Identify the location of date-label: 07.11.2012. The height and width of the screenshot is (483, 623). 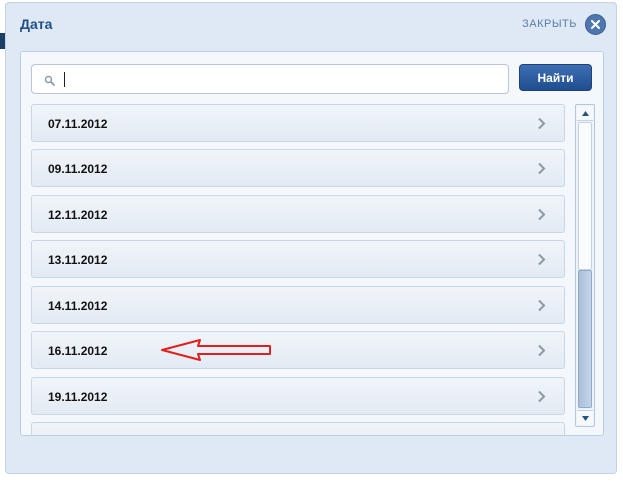
(78, 124).